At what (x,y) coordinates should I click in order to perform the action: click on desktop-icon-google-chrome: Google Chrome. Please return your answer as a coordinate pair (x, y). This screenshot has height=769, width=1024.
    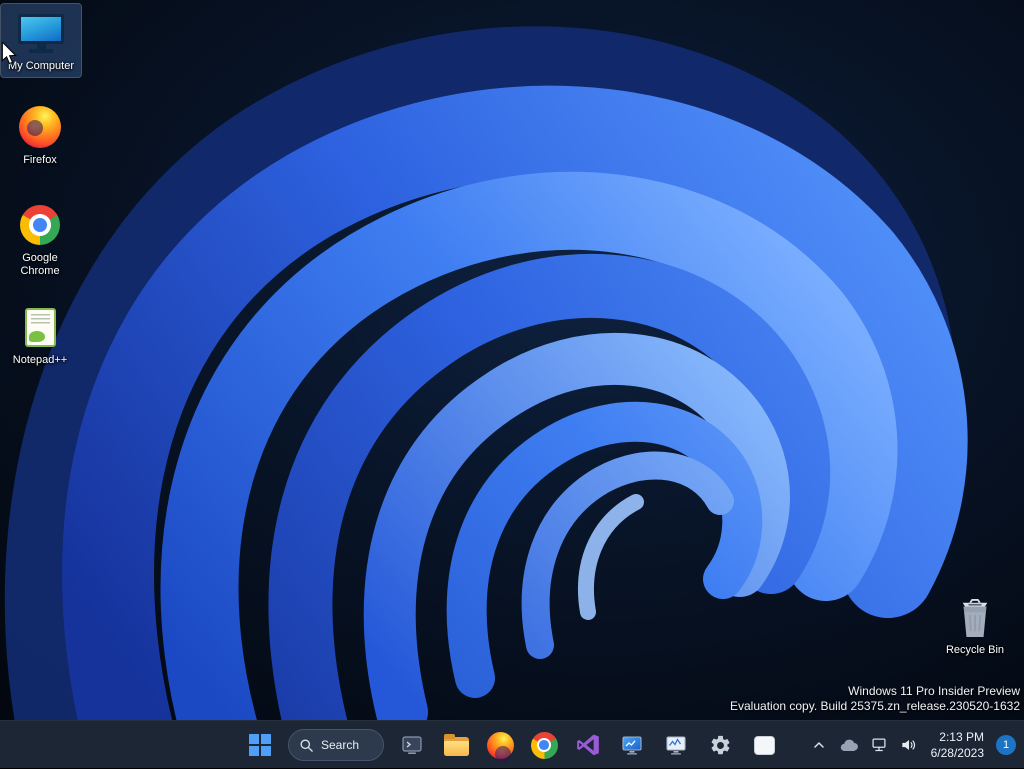
    Looking at the image, I should click on (40, 239).